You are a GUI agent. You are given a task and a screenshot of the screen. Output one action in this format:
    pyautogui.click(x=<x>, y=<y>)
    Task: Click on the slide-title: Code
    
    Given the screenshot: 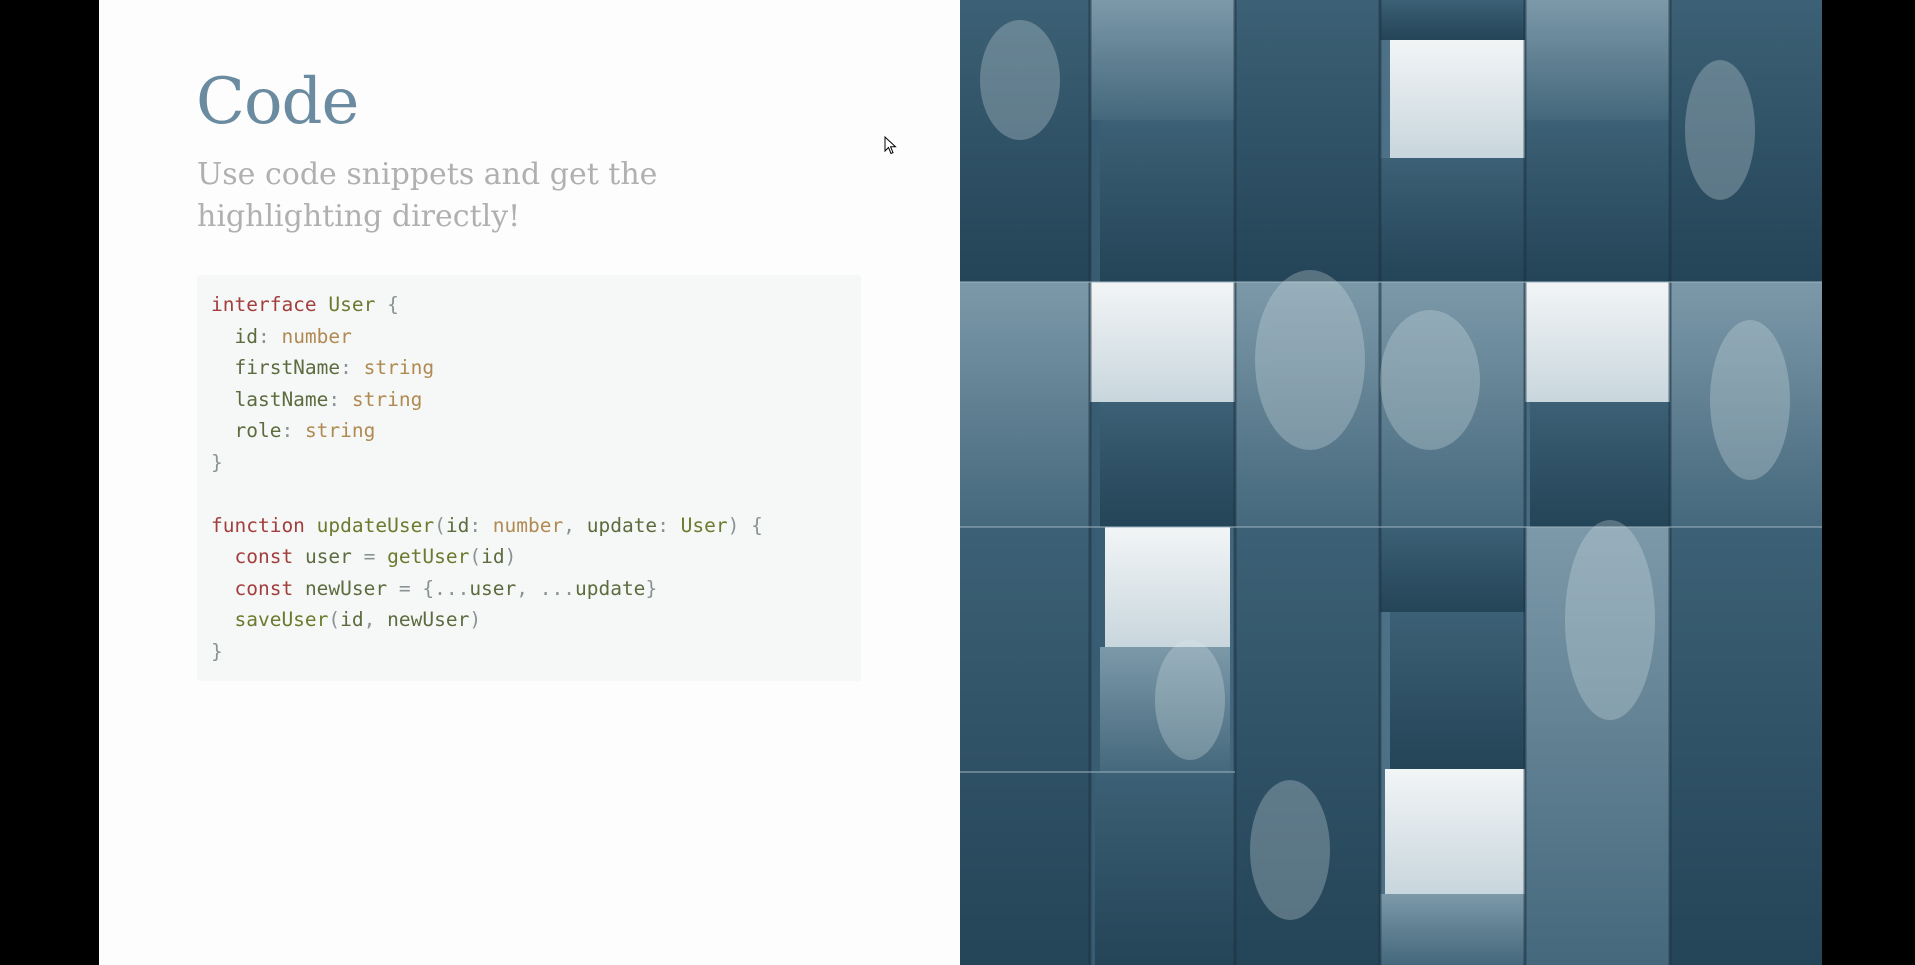 What is the action you would take?
    pyautogui.click(x=277, y=102)
    